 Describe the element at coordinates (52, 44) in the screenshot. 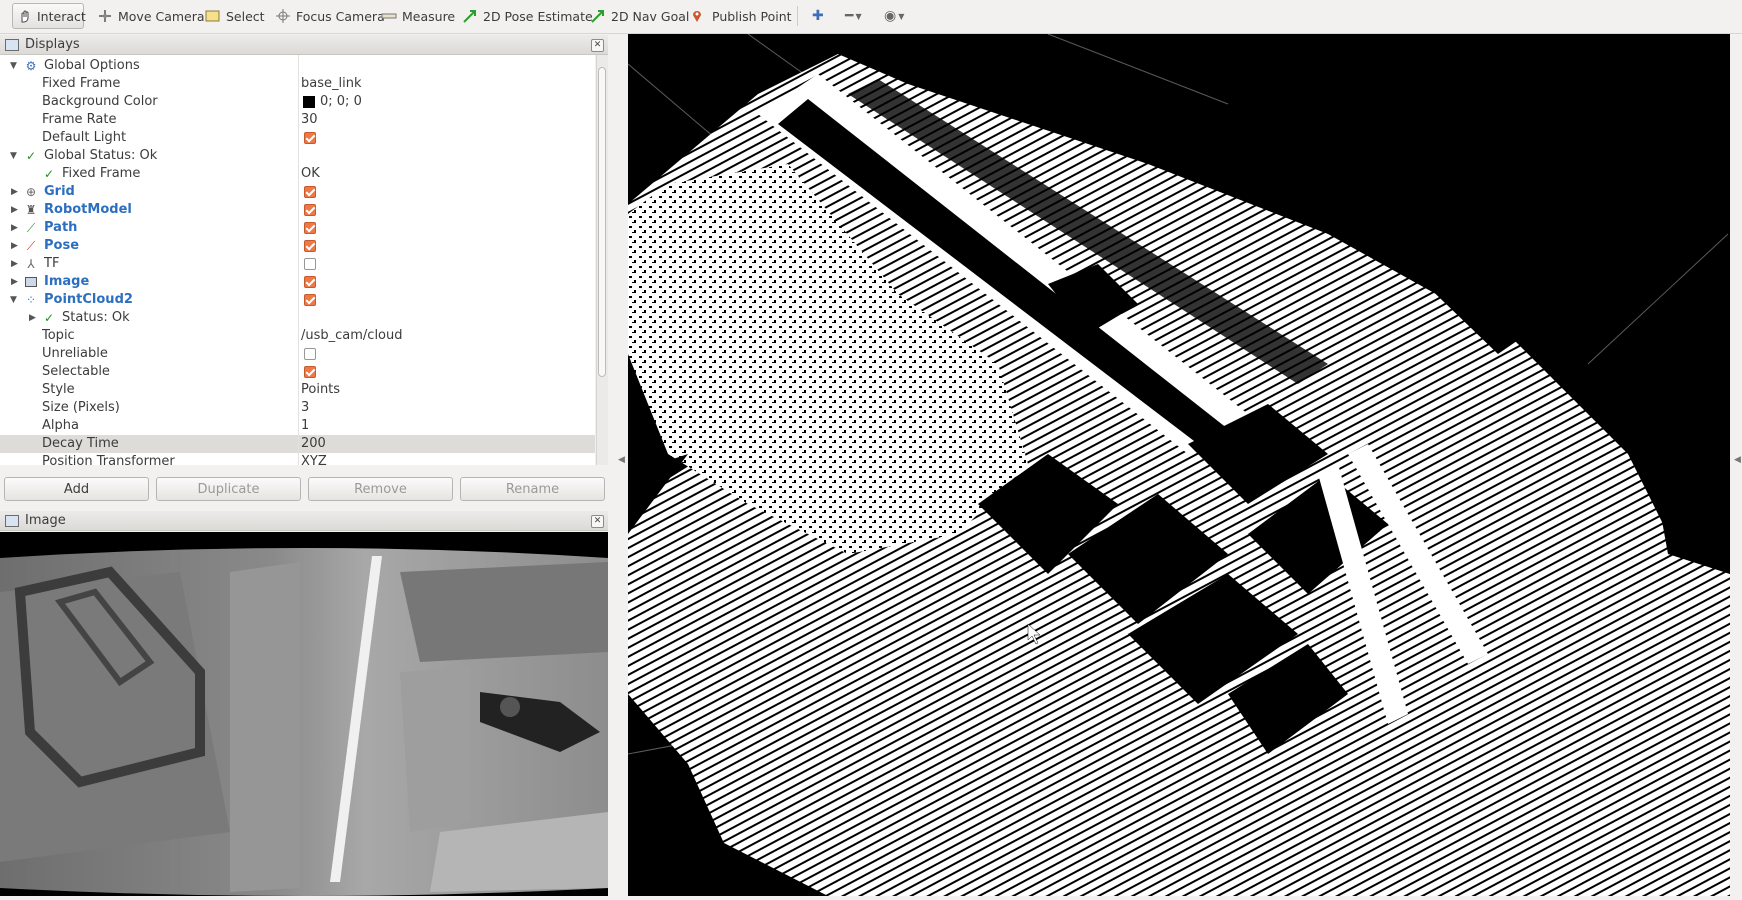

I see `displays-panel-title: Displays` at that location.